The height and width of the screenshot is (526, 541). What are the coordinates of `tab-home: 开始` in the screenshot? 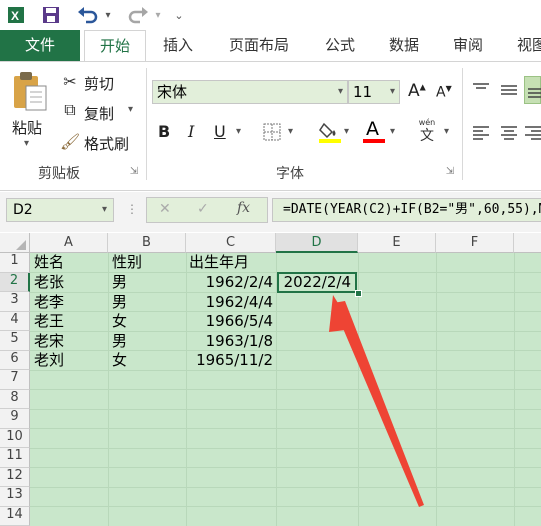 It's located at (115, 46).